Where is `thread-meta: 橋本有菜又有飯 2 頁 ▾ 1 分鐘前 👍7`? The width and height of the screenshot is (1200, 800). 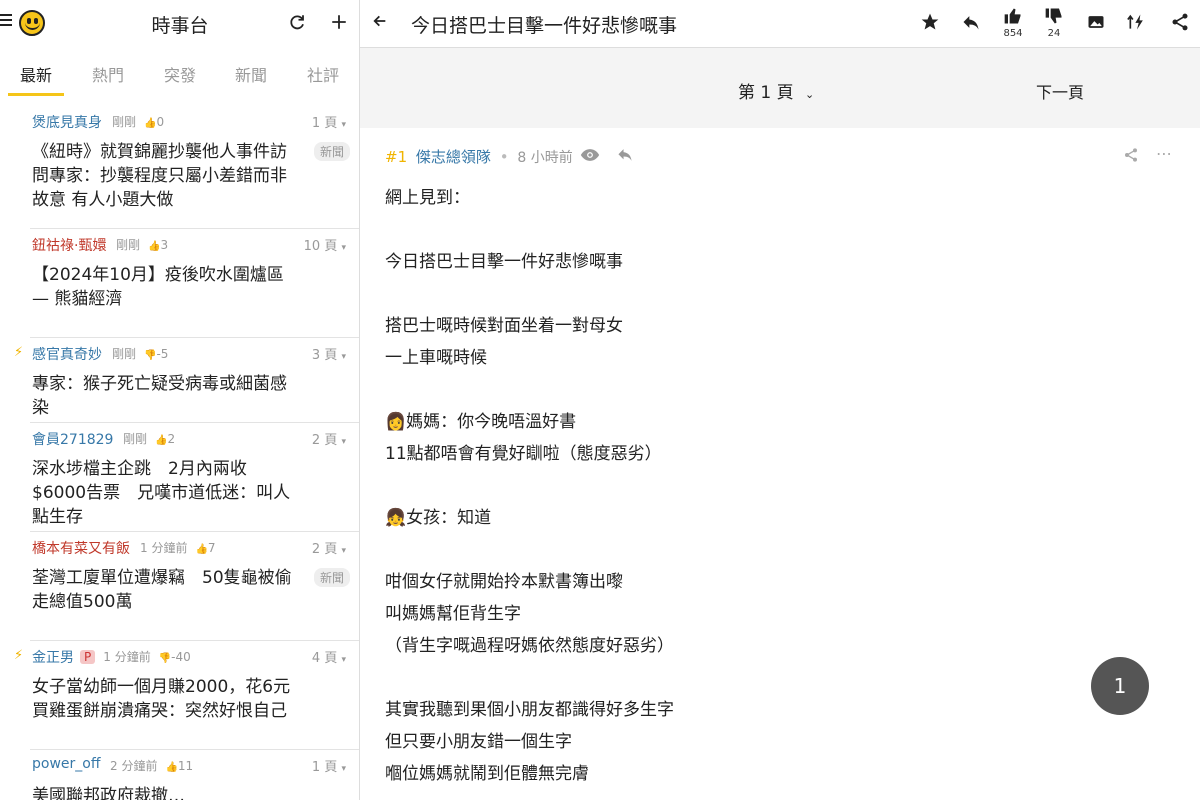 thread-meta: 橋本有菜又有飯 2 頁 ▾ 1 分鐘前 👍7 is located at coordinates (194, 548).